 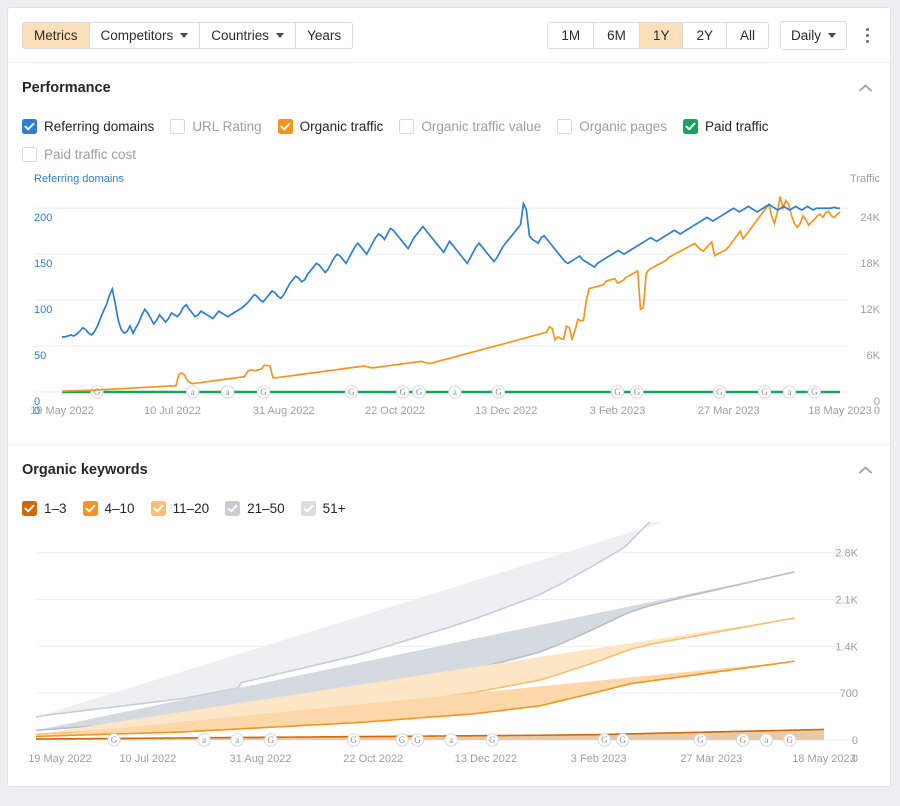 I want to click on kebab-menu-icon, so click(x=867, y=35).